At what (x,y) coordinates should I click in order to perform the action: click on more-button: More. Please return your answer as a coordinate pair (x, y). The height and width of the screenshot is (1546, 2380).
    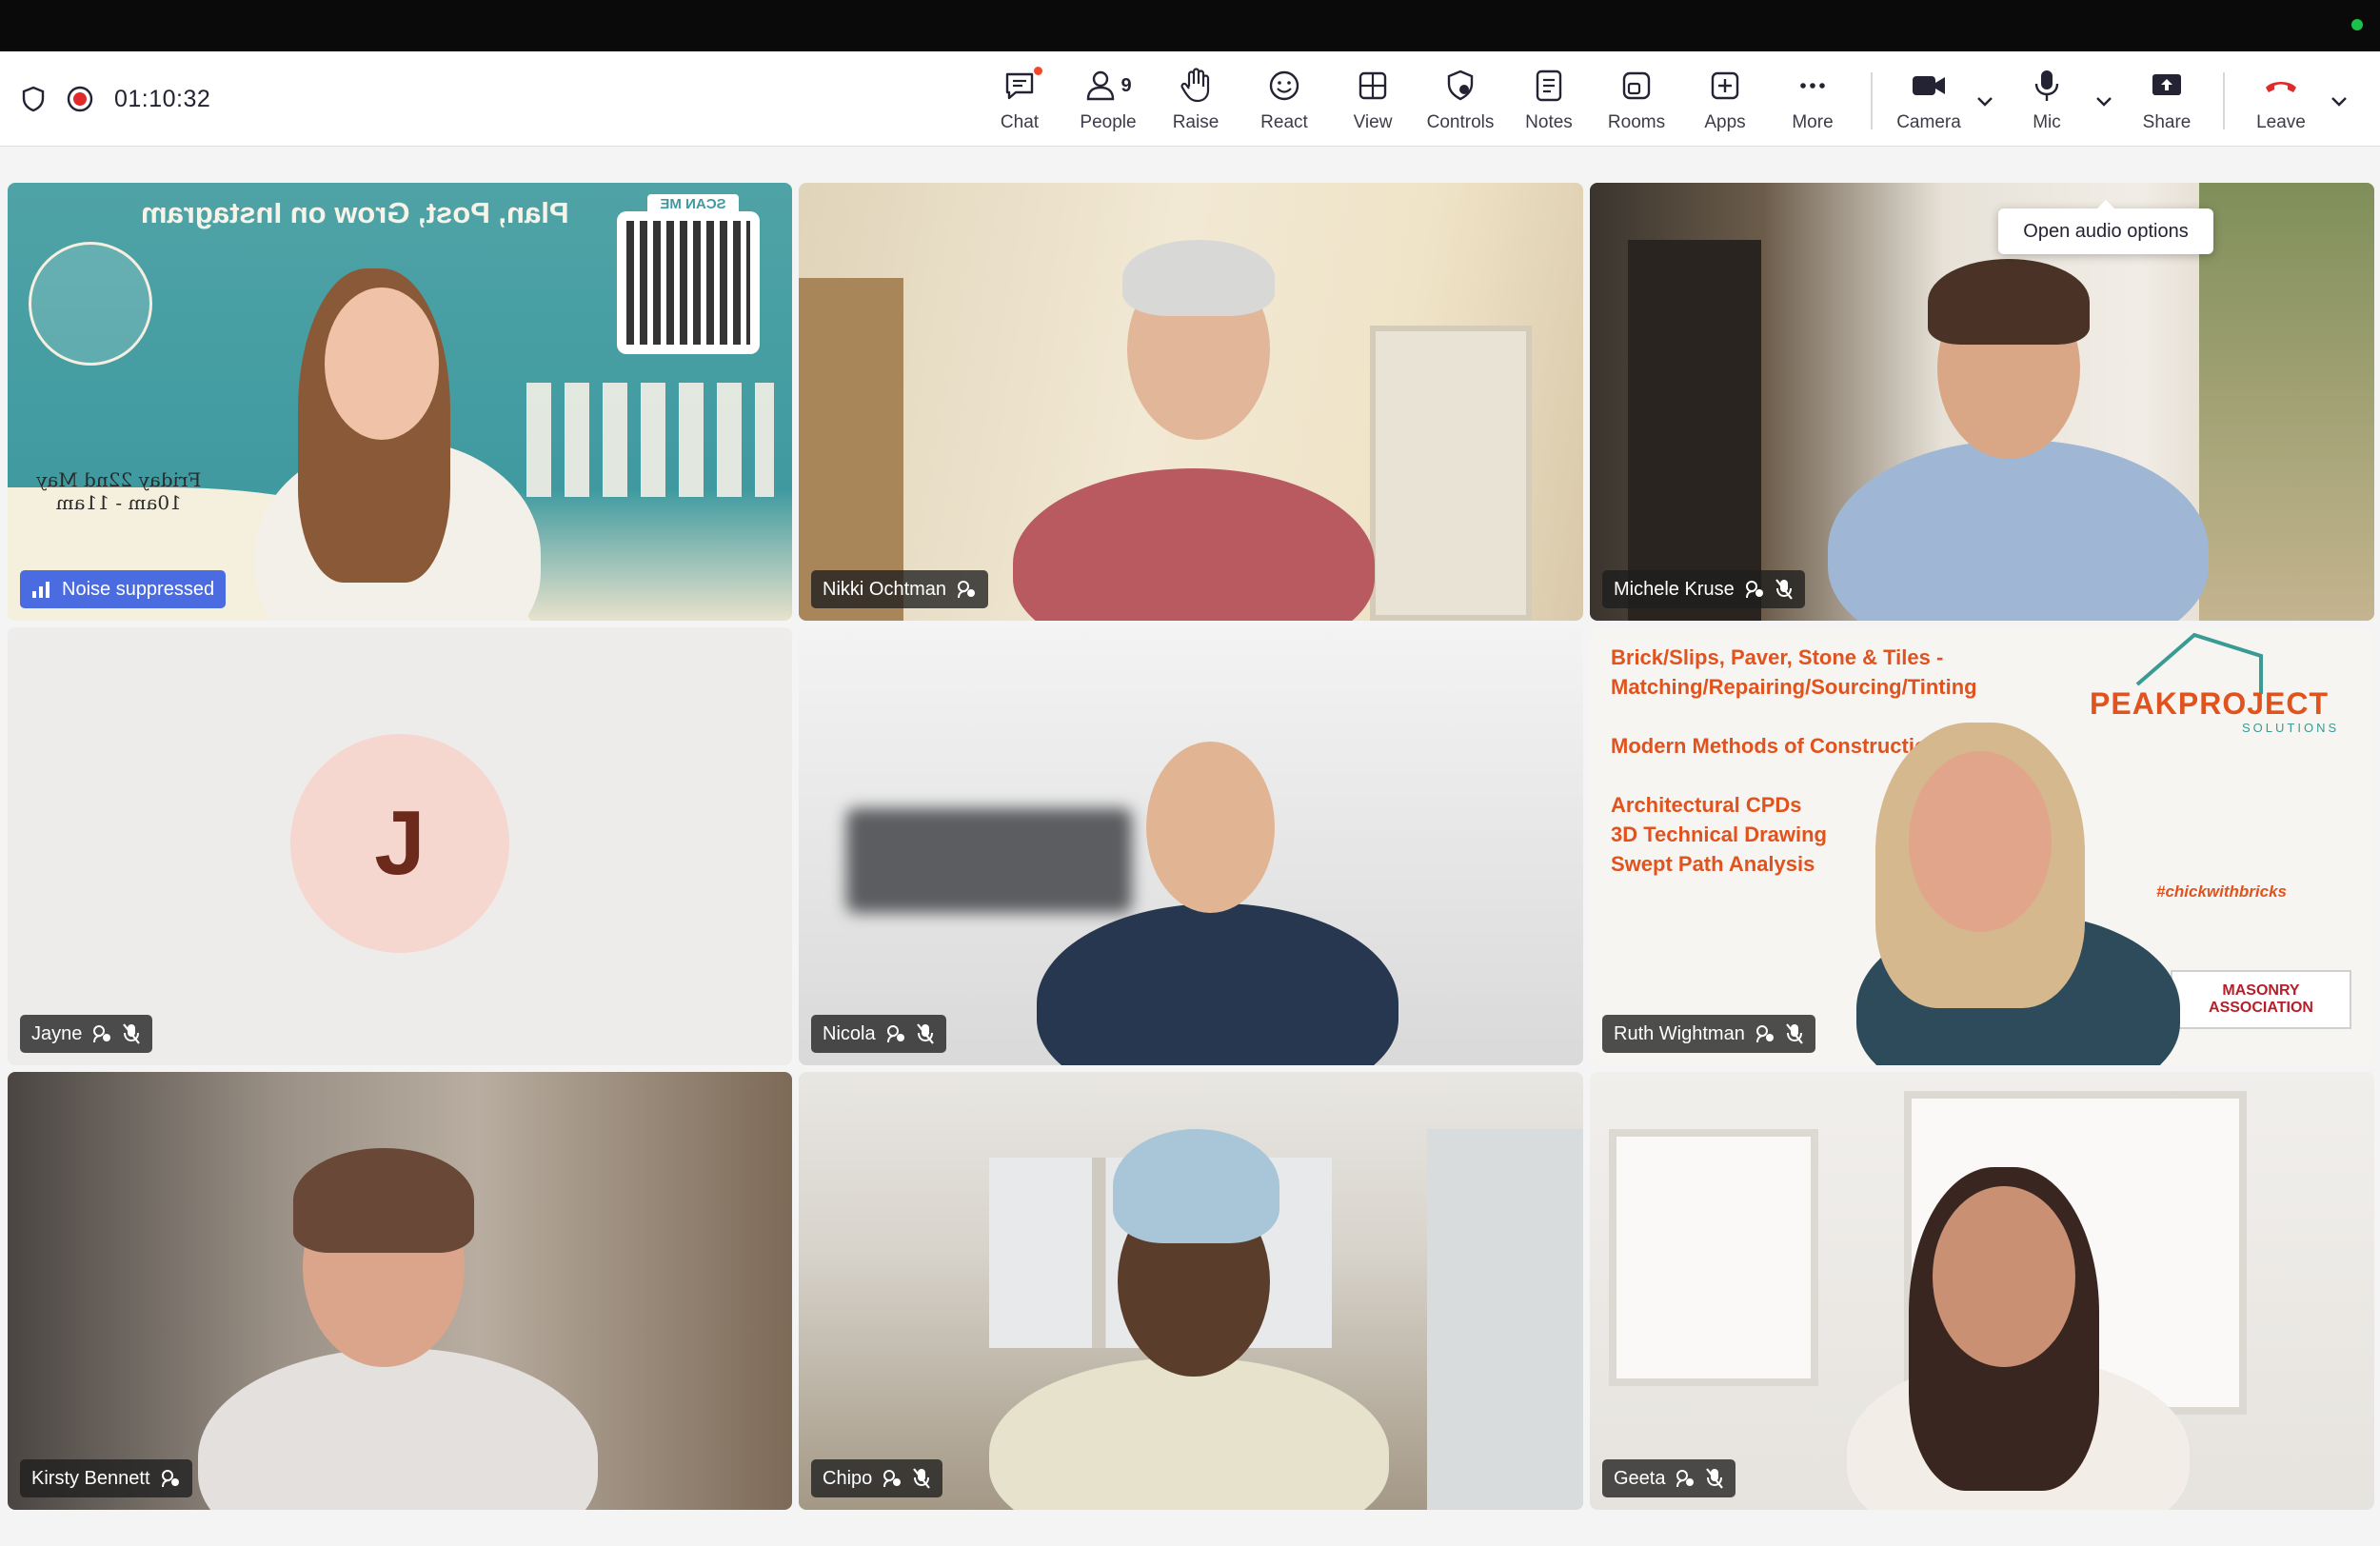
    Looking at the image, I should click on (1812, 102).